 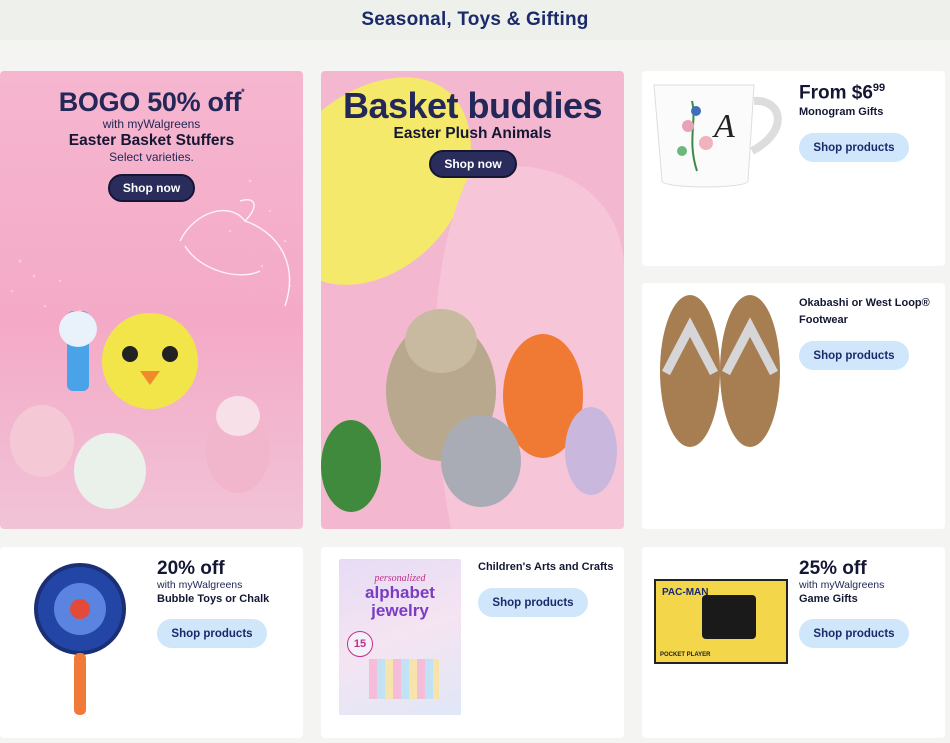 I want to click on svg-text: A, so click(x=723, y=126).